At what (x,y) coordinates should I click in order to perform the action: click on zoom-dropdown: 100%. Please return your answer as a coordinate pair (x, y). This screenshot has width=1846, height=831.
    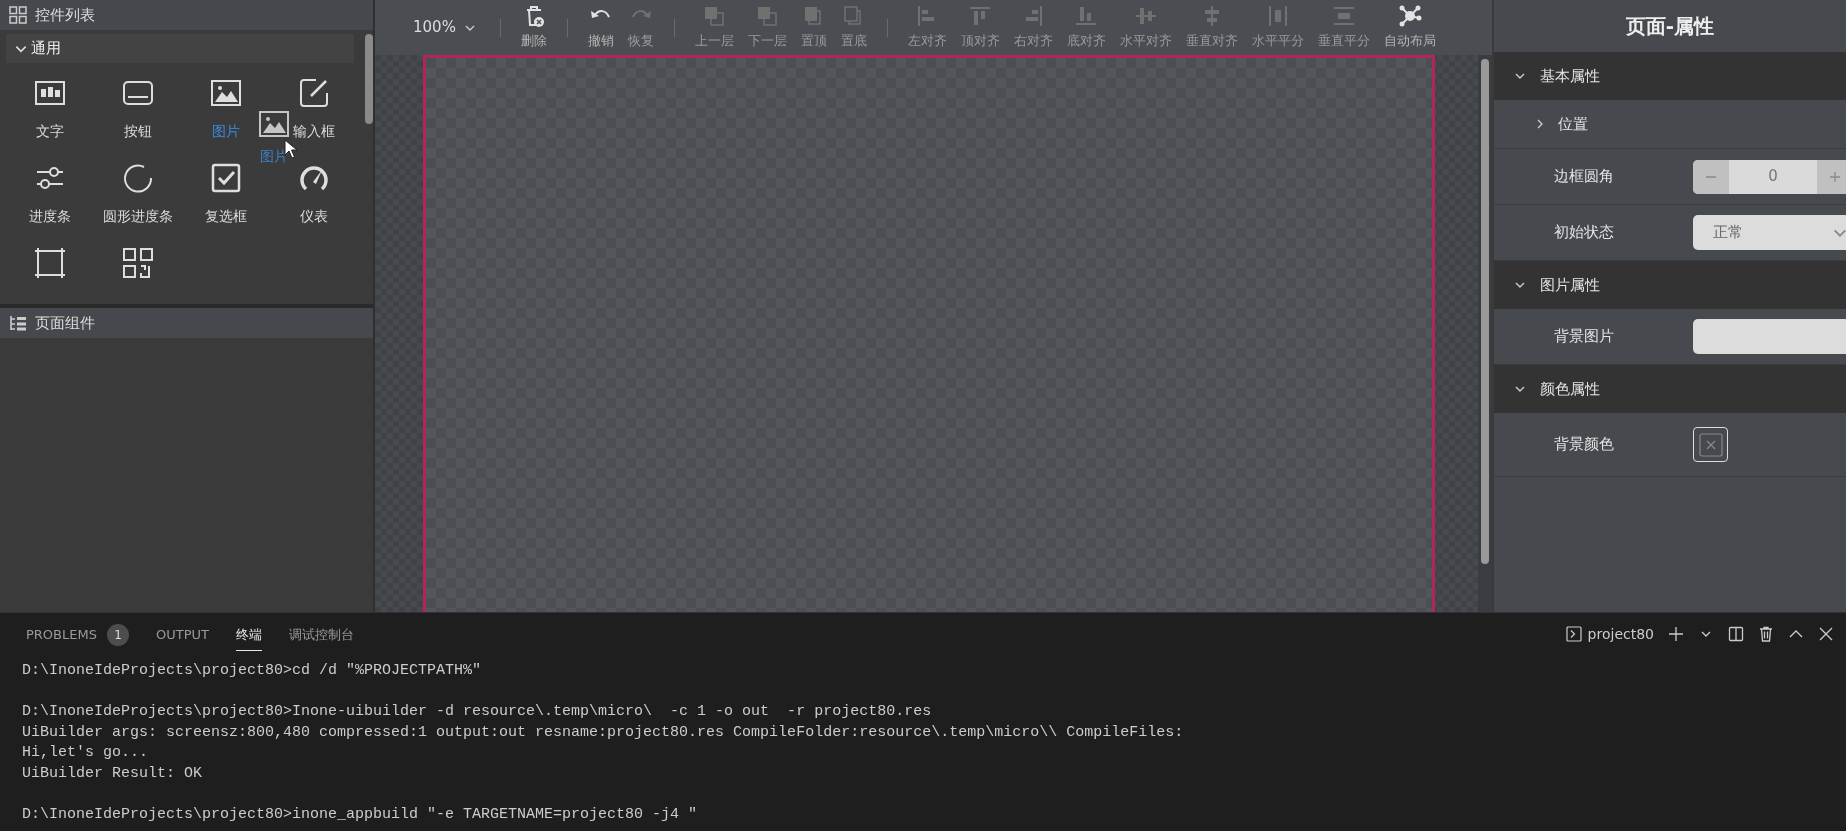
    Looking at the image, I should click on (444, 27).